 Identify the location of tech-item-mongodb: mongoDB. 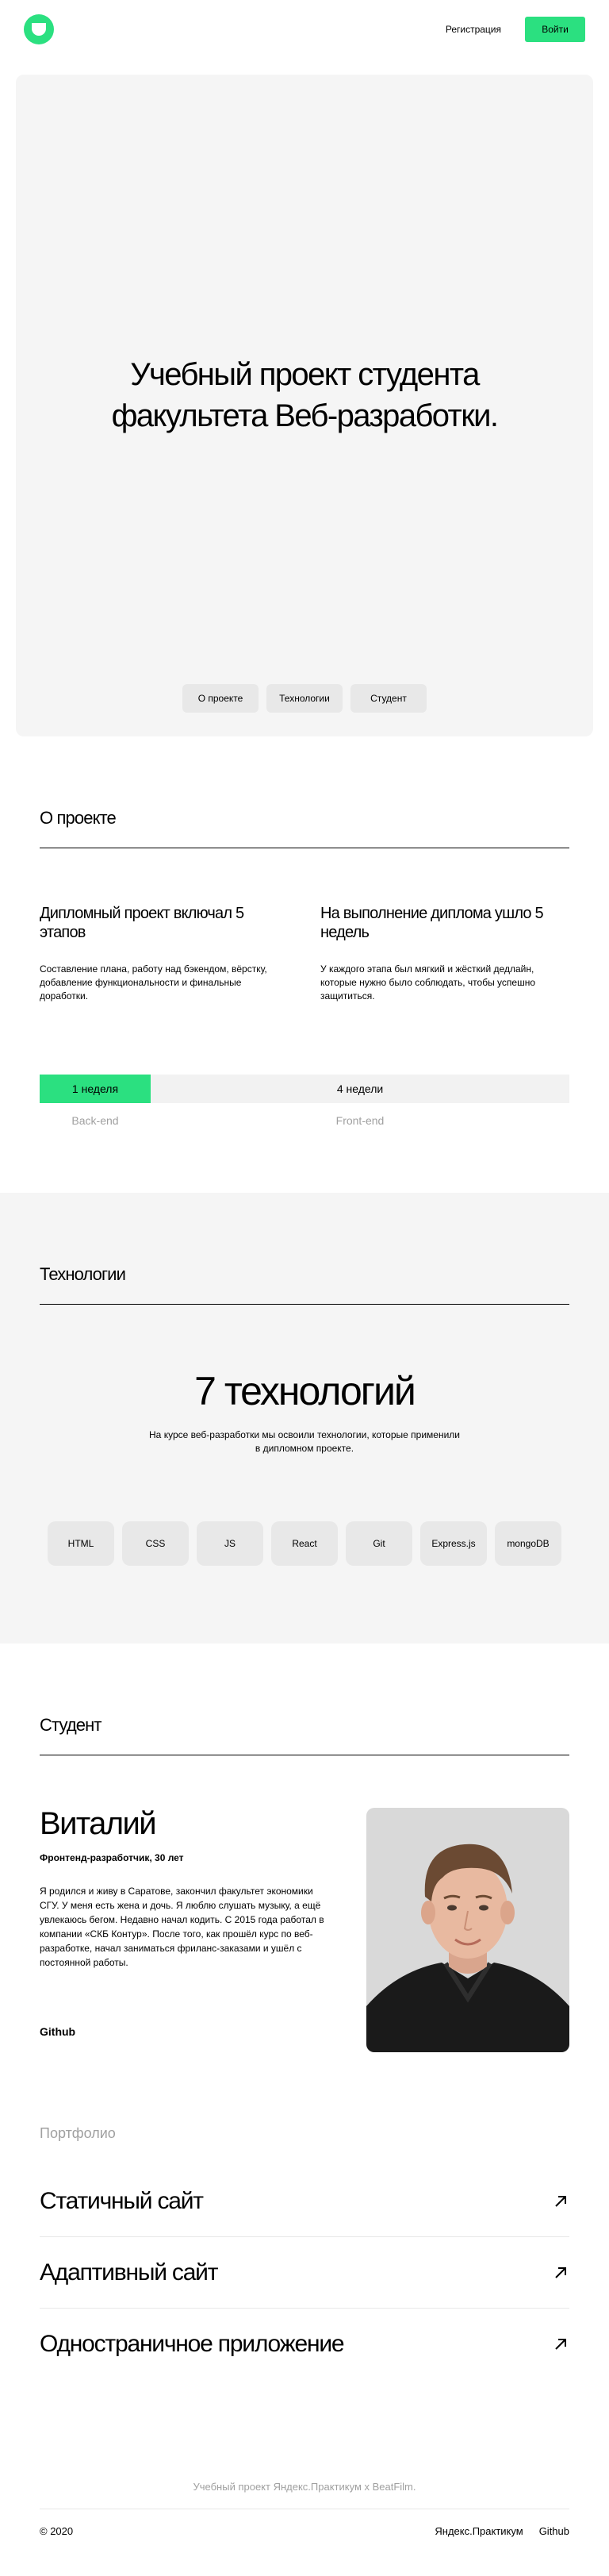
(528, 1543).